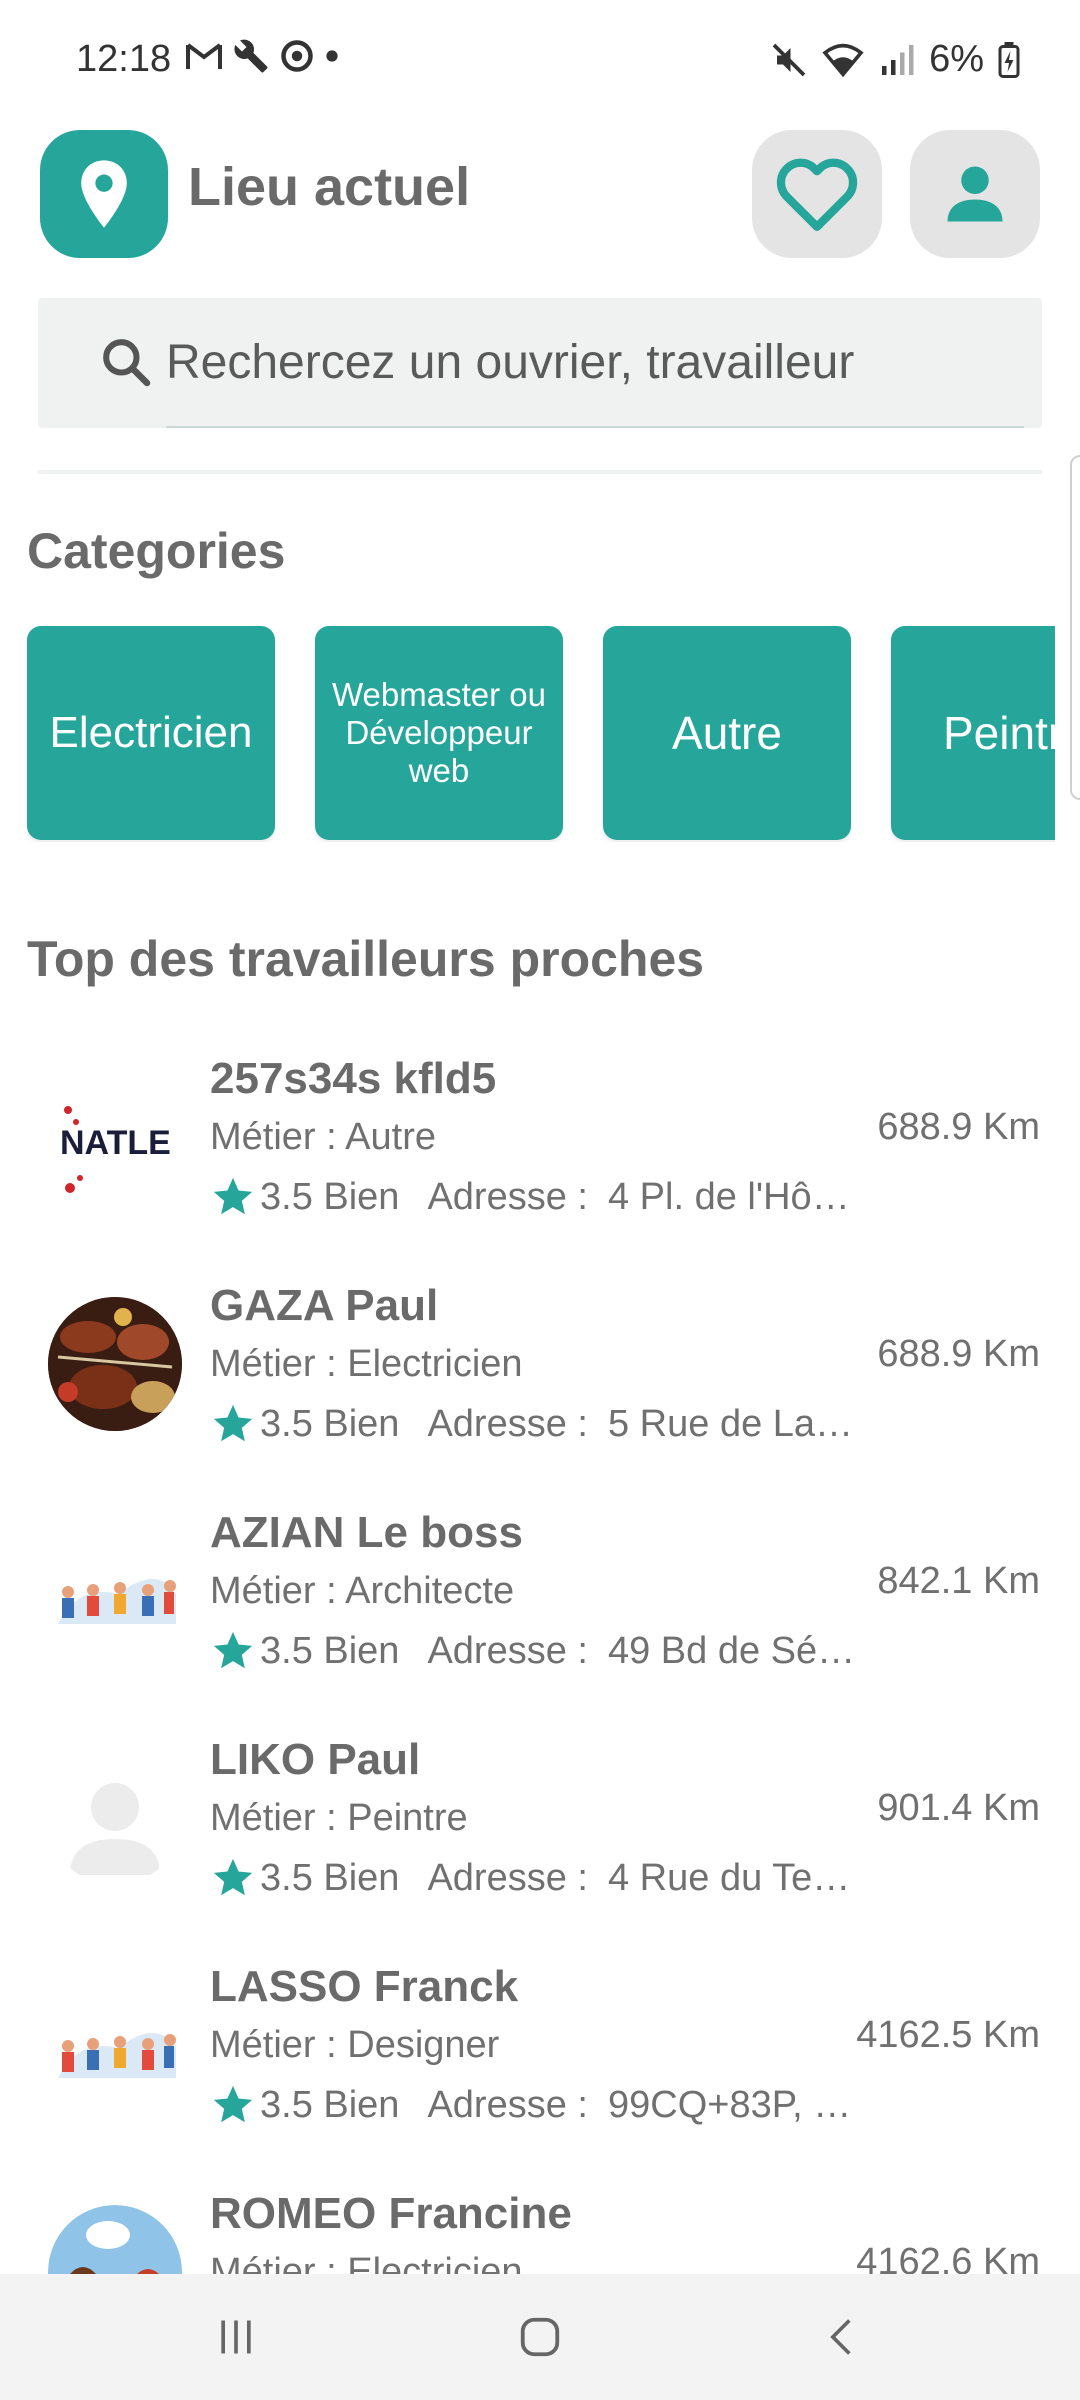 The height and width of the screenshot is (2400, 1080). Describe the element at coordinates (115, 1364) in the screenshot. I see `worker-avatar-photo` at that location.